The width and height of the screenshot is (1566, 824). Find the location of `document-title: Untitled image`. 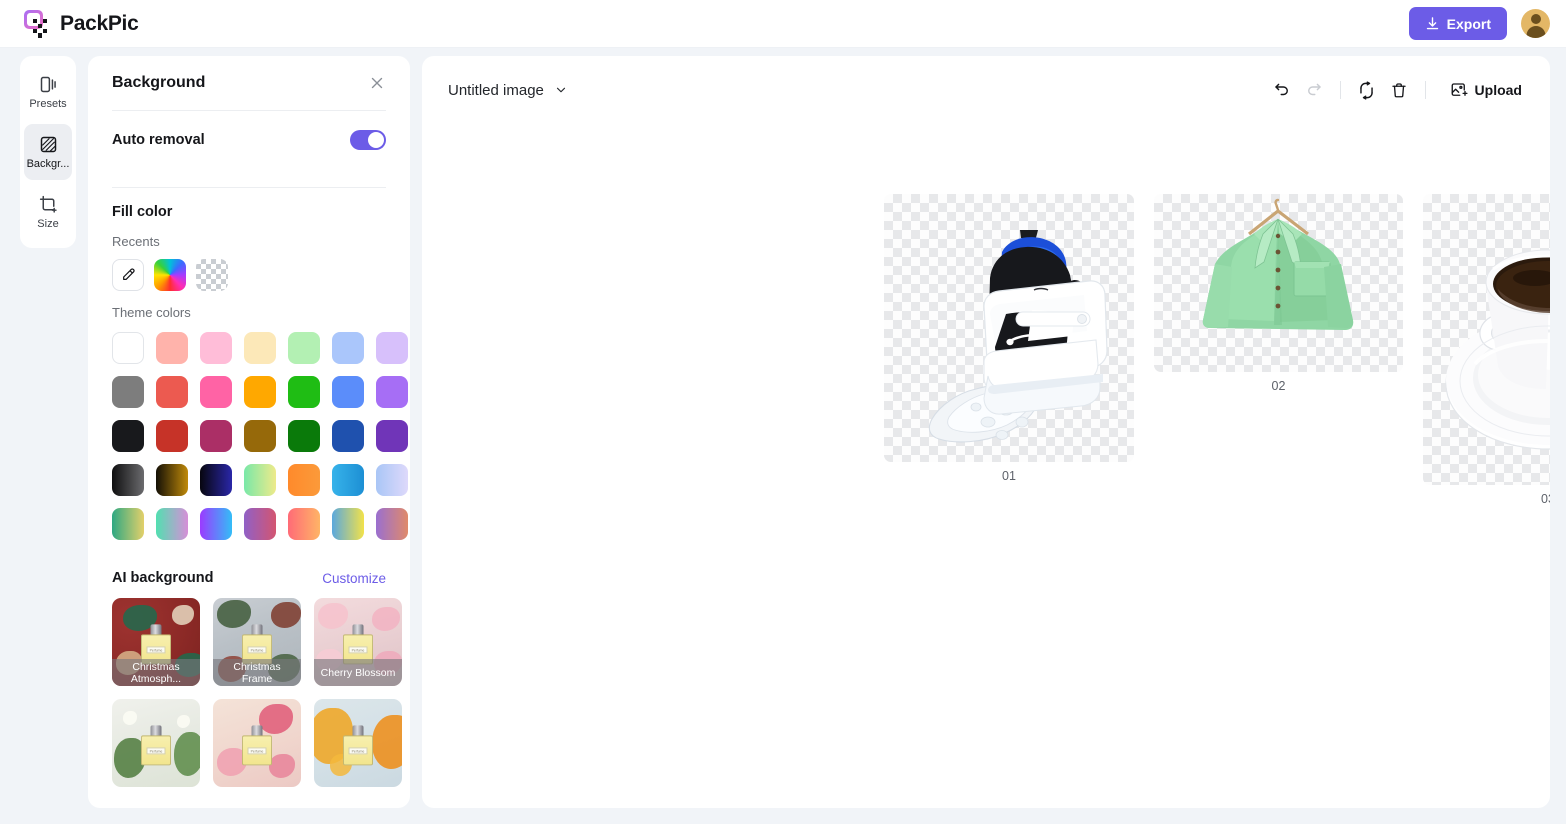

document-title: Untitled image is located at coordinates (496, 90).